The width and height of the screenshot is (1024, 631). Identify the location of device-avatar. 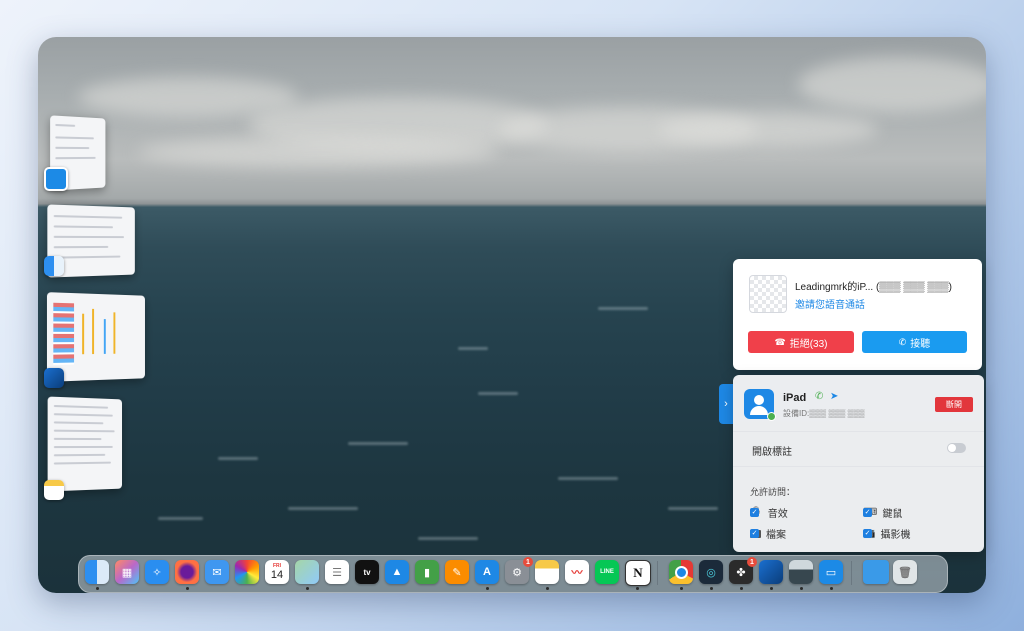
(759, 404).